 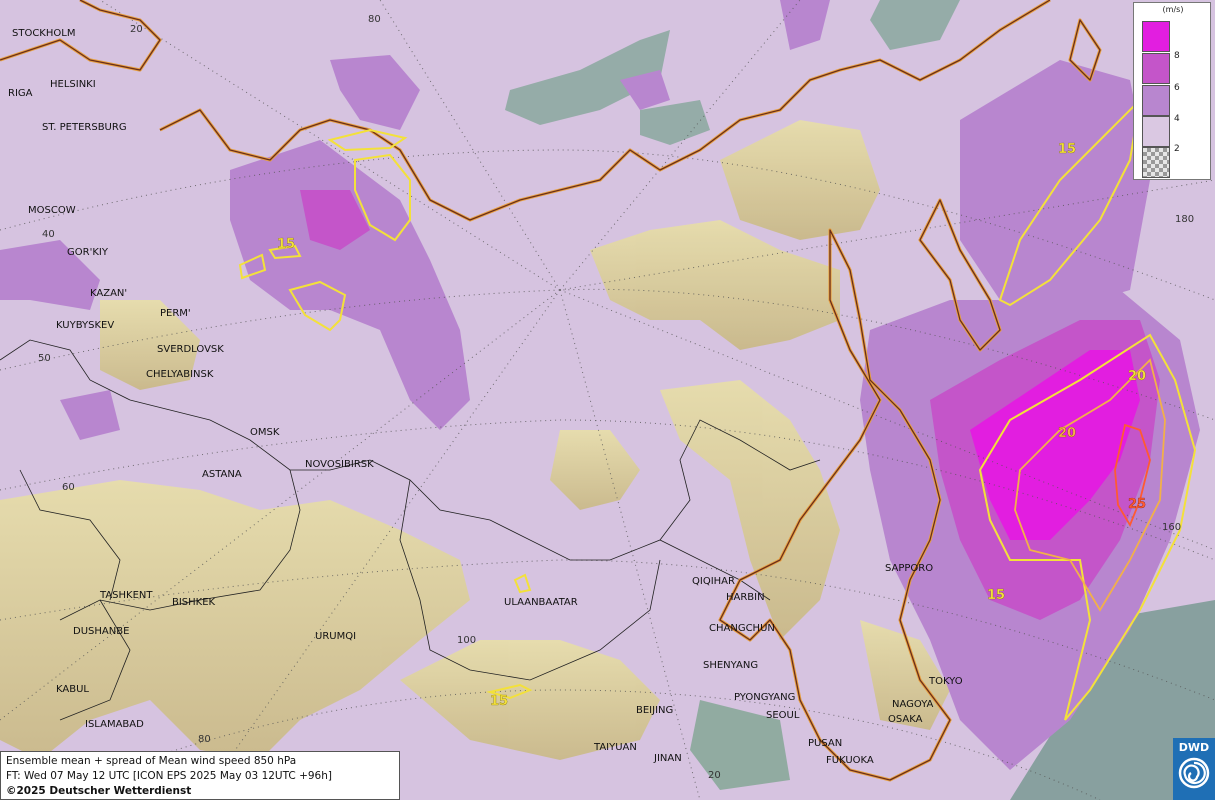 I want to click on legend-unit: (m/s), so click(x=1173, y=9).